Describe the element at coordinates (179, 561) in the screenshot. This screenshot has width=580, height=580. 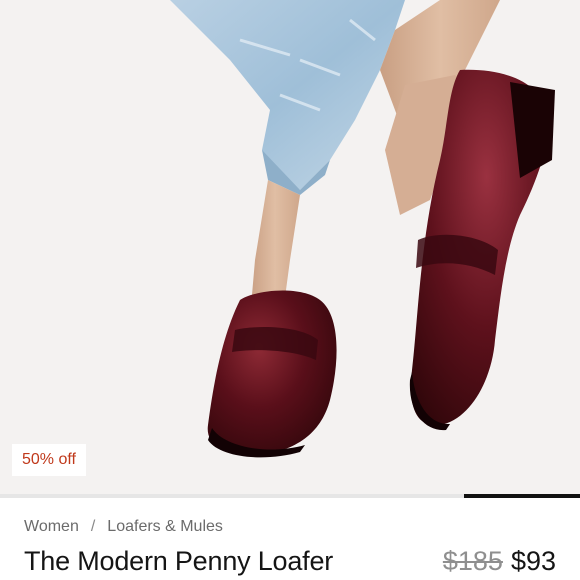
I see `product-title: The Modern Penny Loafer` at that location.